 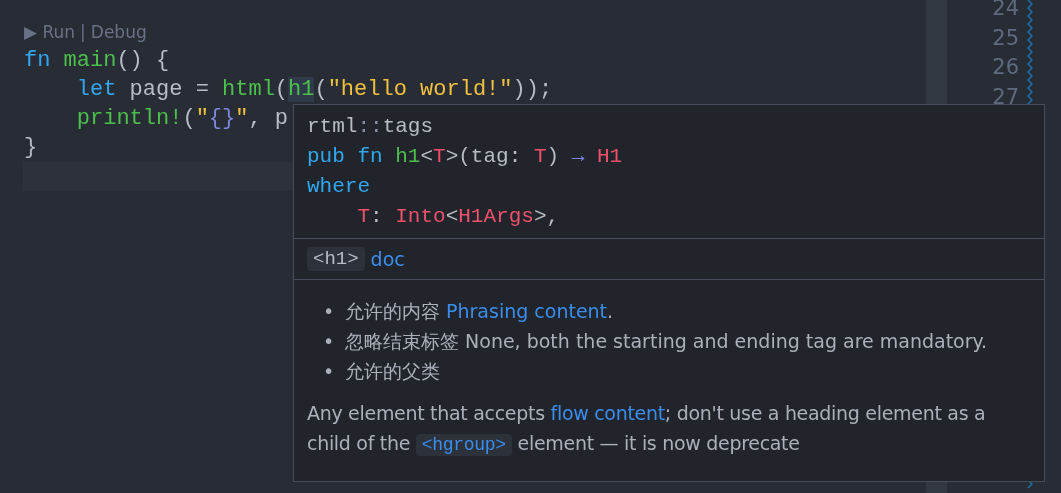 What do you see at coordinates (527, 311) in the screenshot?
I see `doc-link: Phrasing content` at bounding box center [527, 311].